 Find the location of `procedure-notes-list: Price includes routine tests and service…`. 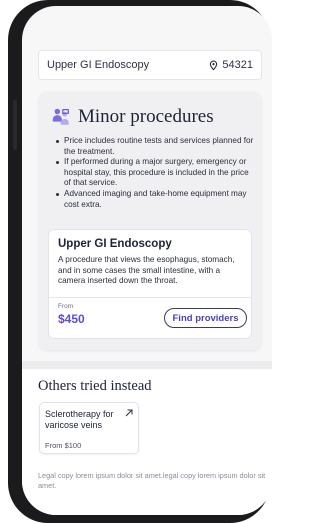

procedure-notes-list: Price includes routine tests and service… is located at coordinates (155, 173).